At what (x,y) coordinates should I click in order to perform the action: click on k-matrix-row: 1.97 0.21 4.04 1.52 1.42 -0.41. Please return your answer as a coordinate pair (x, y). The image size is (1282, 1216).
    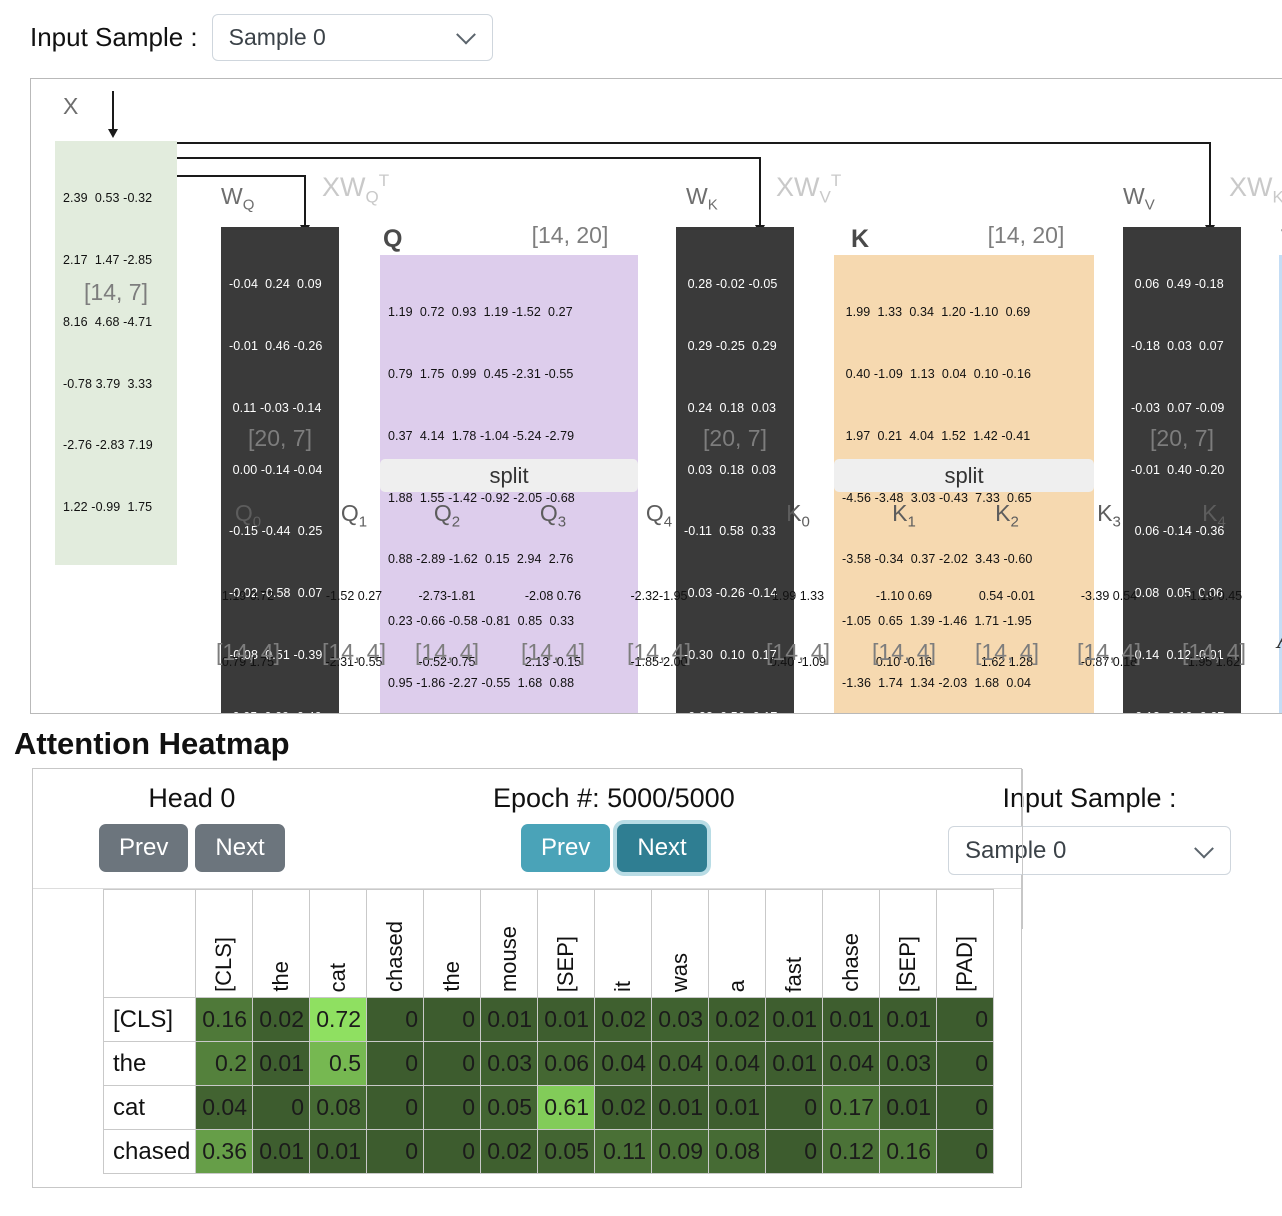
    Looking at the image, I should click on (936, 435).